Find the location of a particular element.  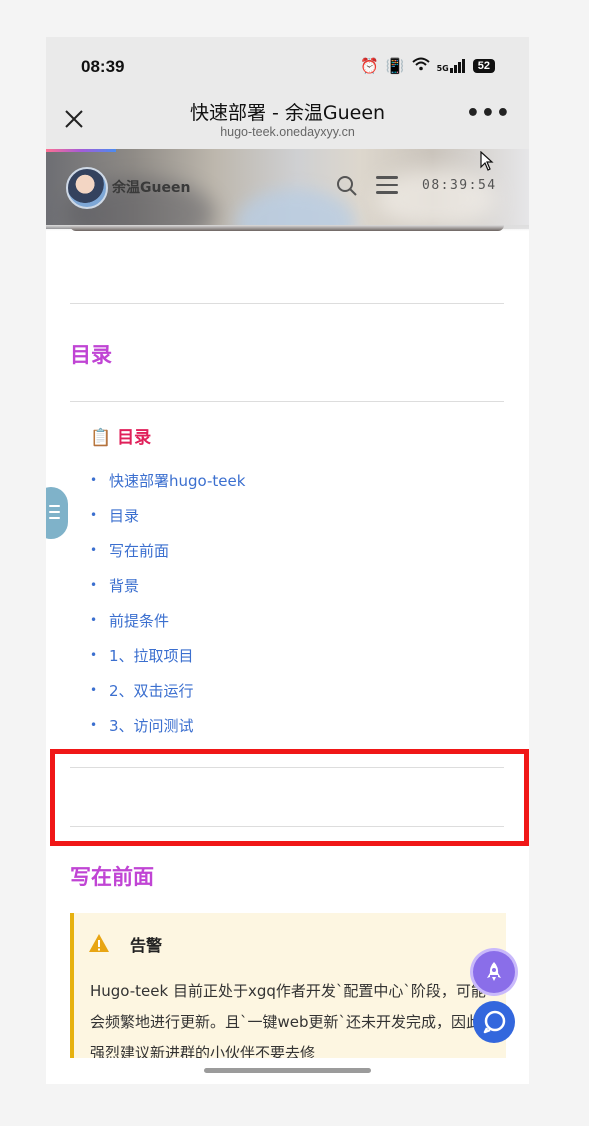

warning-title: 告警 is located at coordinates (146, 945).